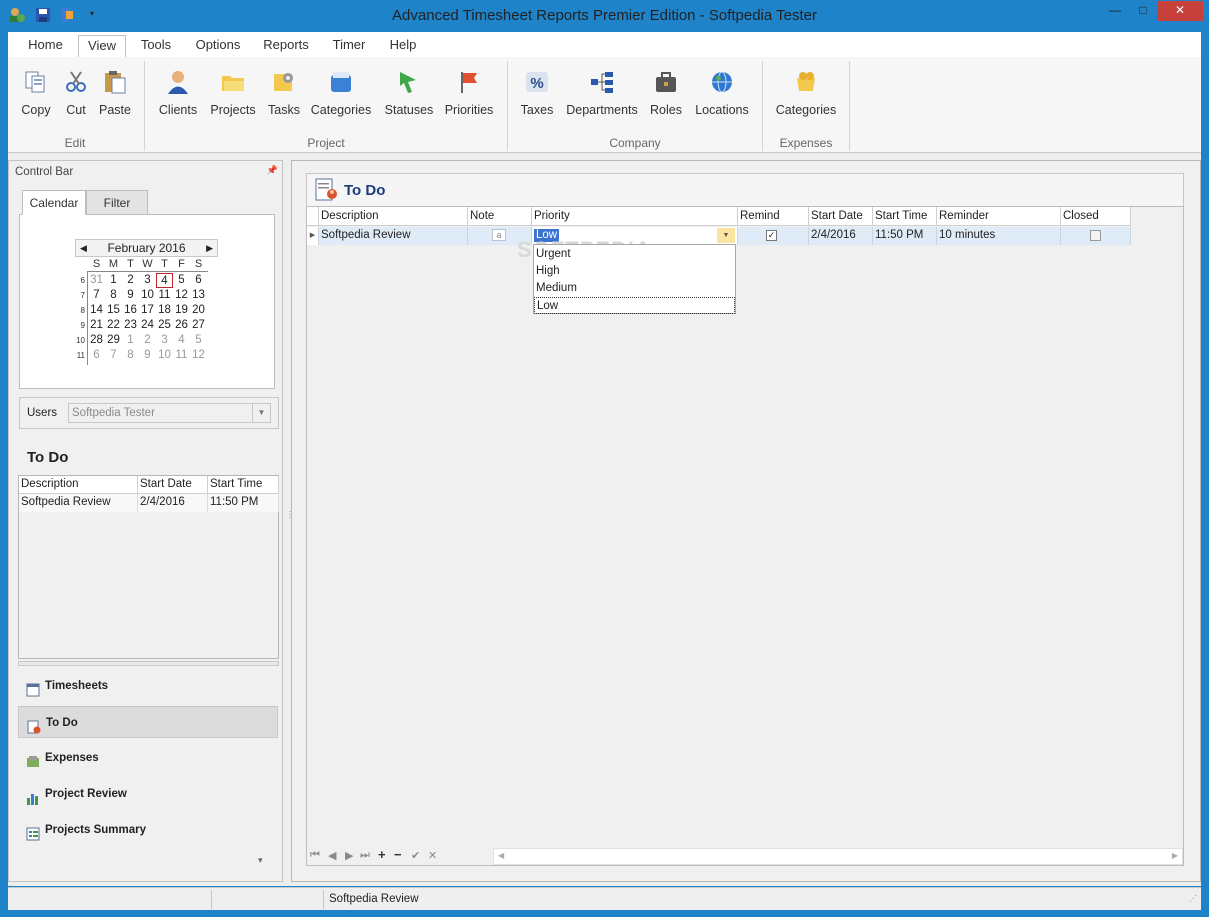  I want to click on categories-button: Categories, so click(341, 93).